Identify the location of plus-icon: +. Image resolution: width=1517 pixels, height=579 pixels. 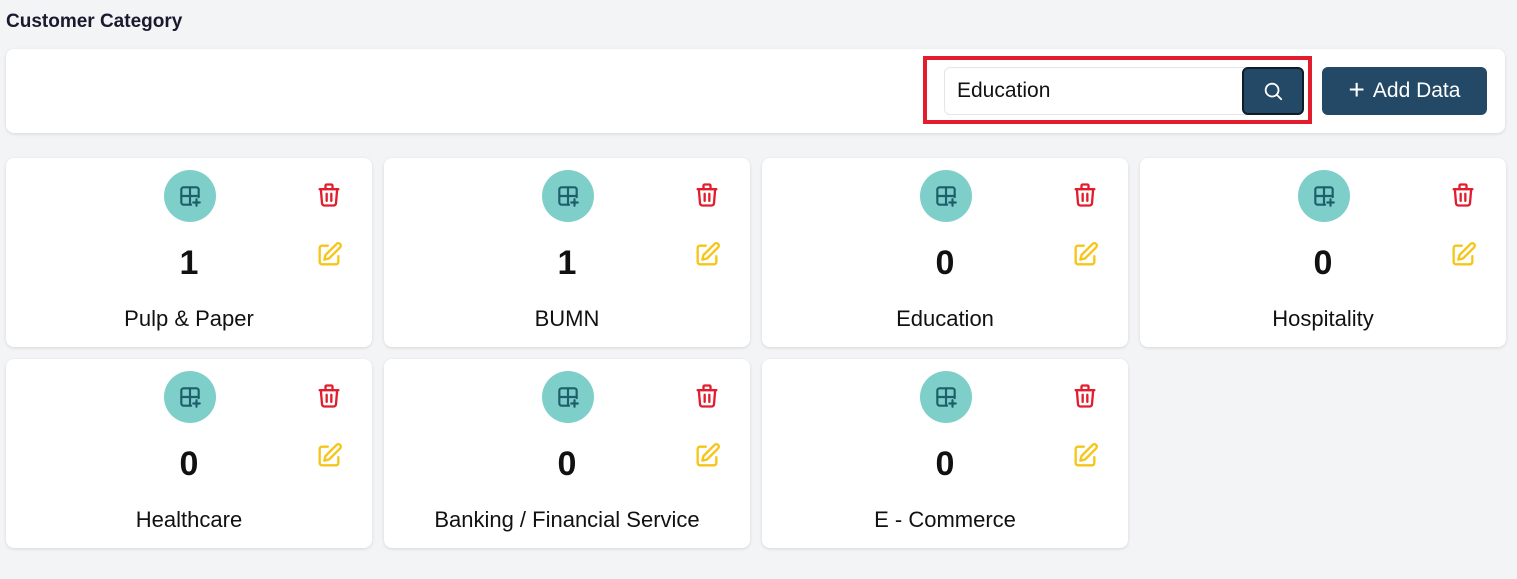
(1356, 89).